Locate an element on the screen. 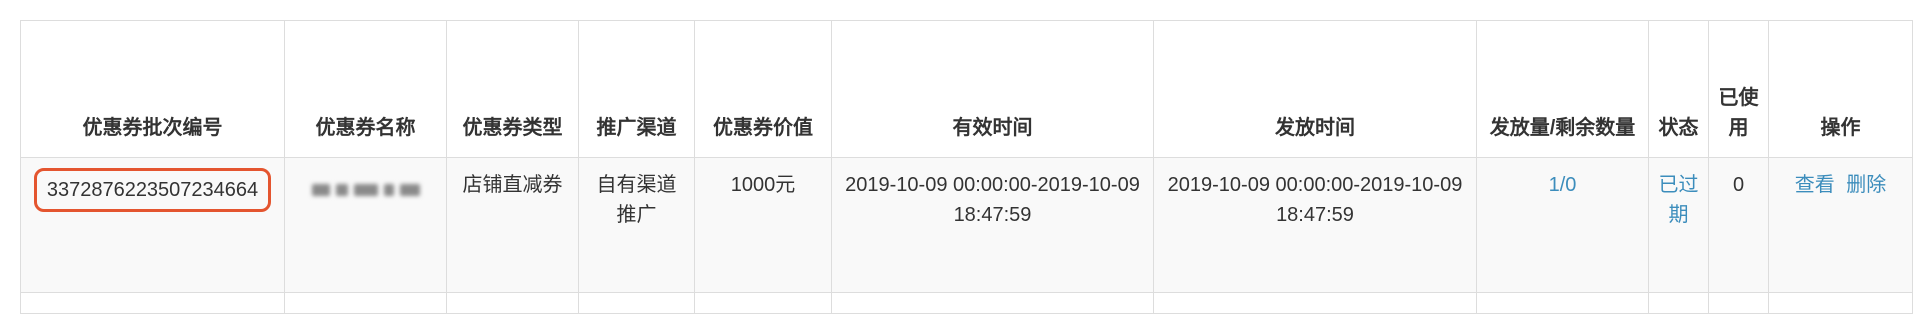 This screenshot has width=1920, height=314. header-issue-time: 发放时间 is located at coordinates (1315, 89).